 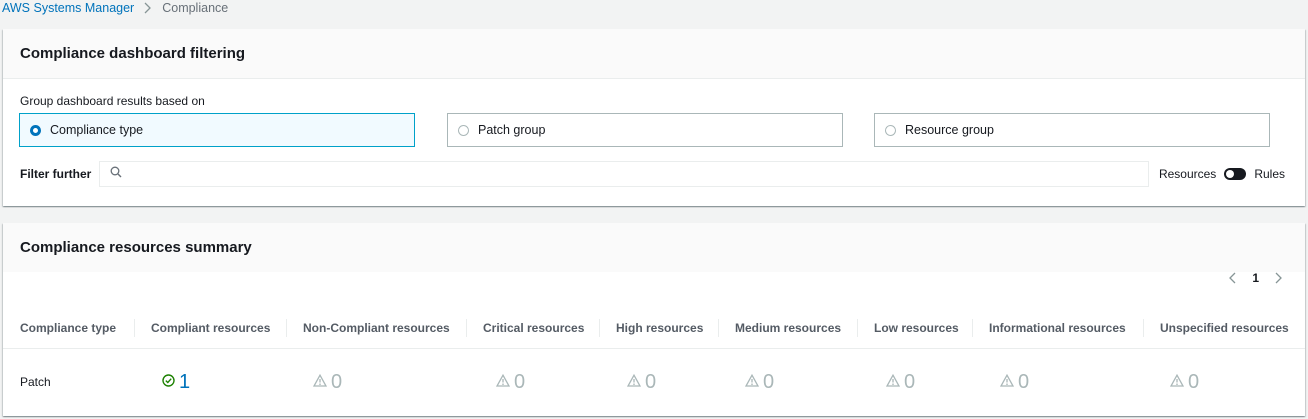 I want to click on check-circle-icon, so click(x=168, y=382).